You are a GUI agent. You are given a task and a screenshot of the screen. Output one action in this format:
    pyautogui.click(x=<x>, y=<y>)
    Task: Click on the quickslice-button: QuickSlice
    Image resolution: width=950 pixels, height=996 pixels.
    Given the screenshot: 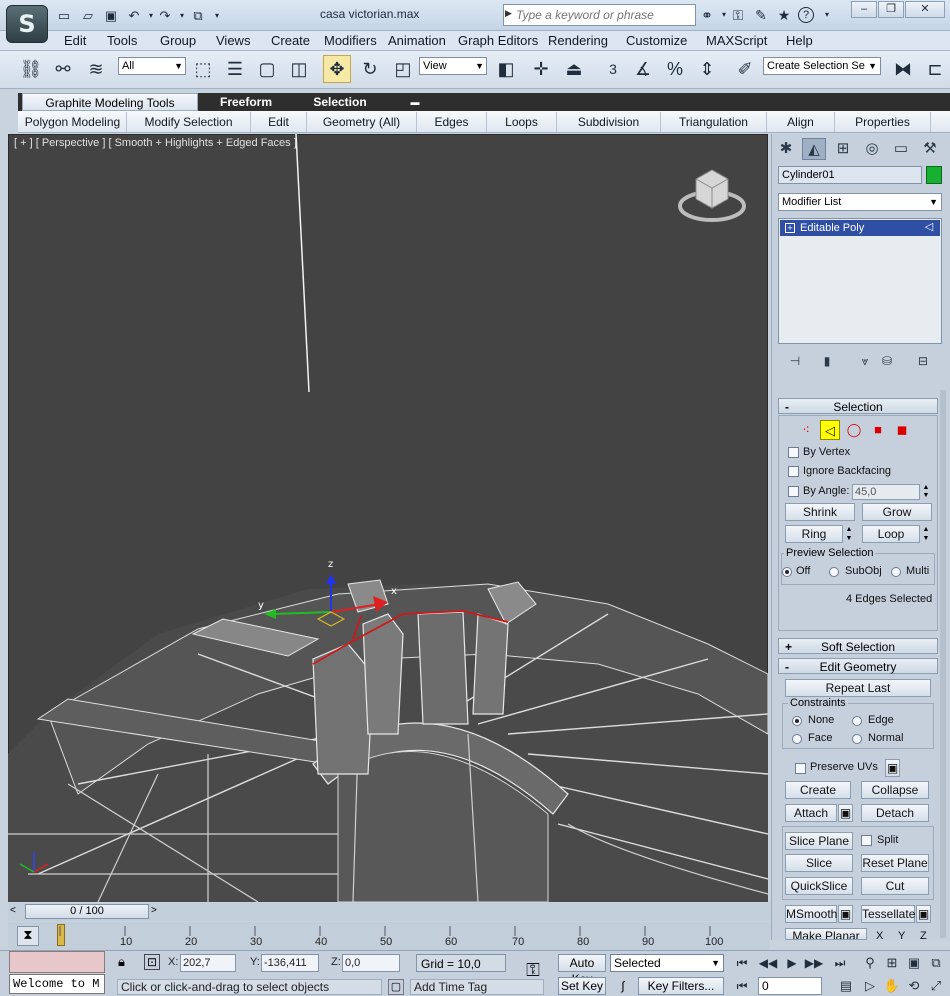 What is the action you would take?
    pyautogui.click(x=819, y=886)
    